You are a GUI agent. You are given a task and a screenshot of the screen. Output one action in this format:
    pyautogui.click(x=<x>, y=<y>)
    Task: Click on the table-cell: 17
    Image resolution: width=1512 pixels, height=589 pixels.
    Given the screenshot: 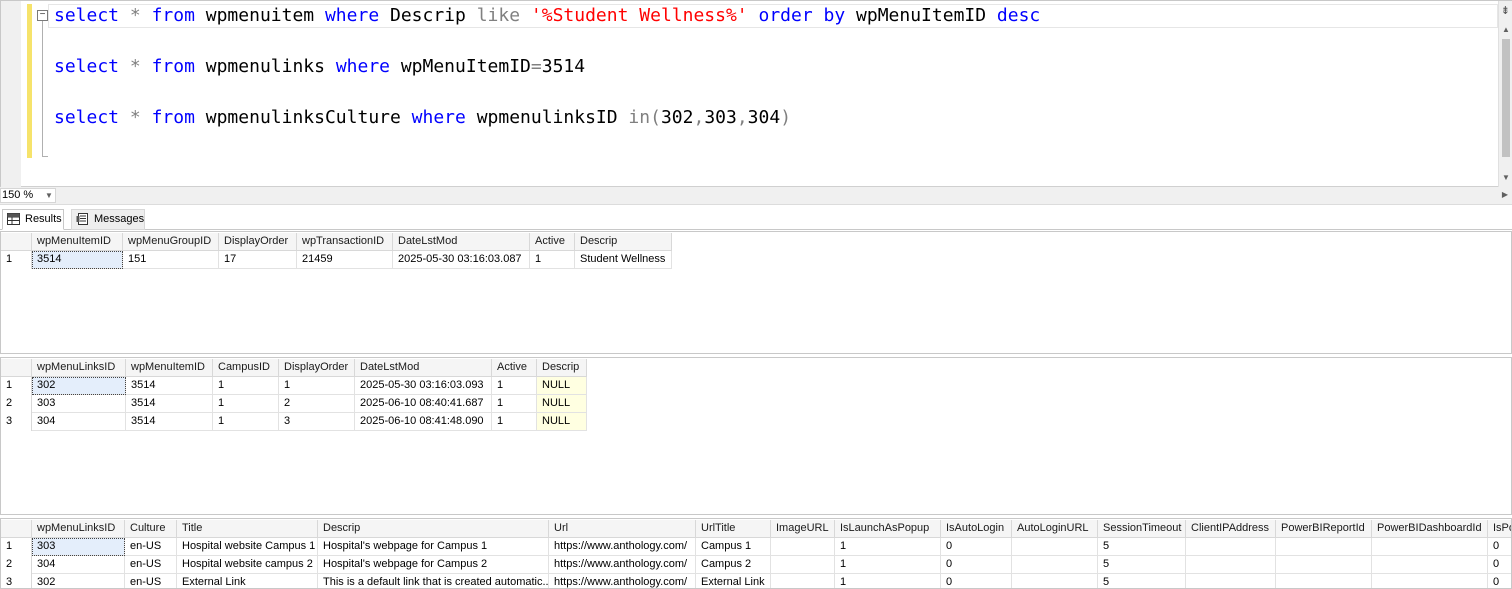 What is the action you would take?
    pyautogui.click(x=258, y=260)
    